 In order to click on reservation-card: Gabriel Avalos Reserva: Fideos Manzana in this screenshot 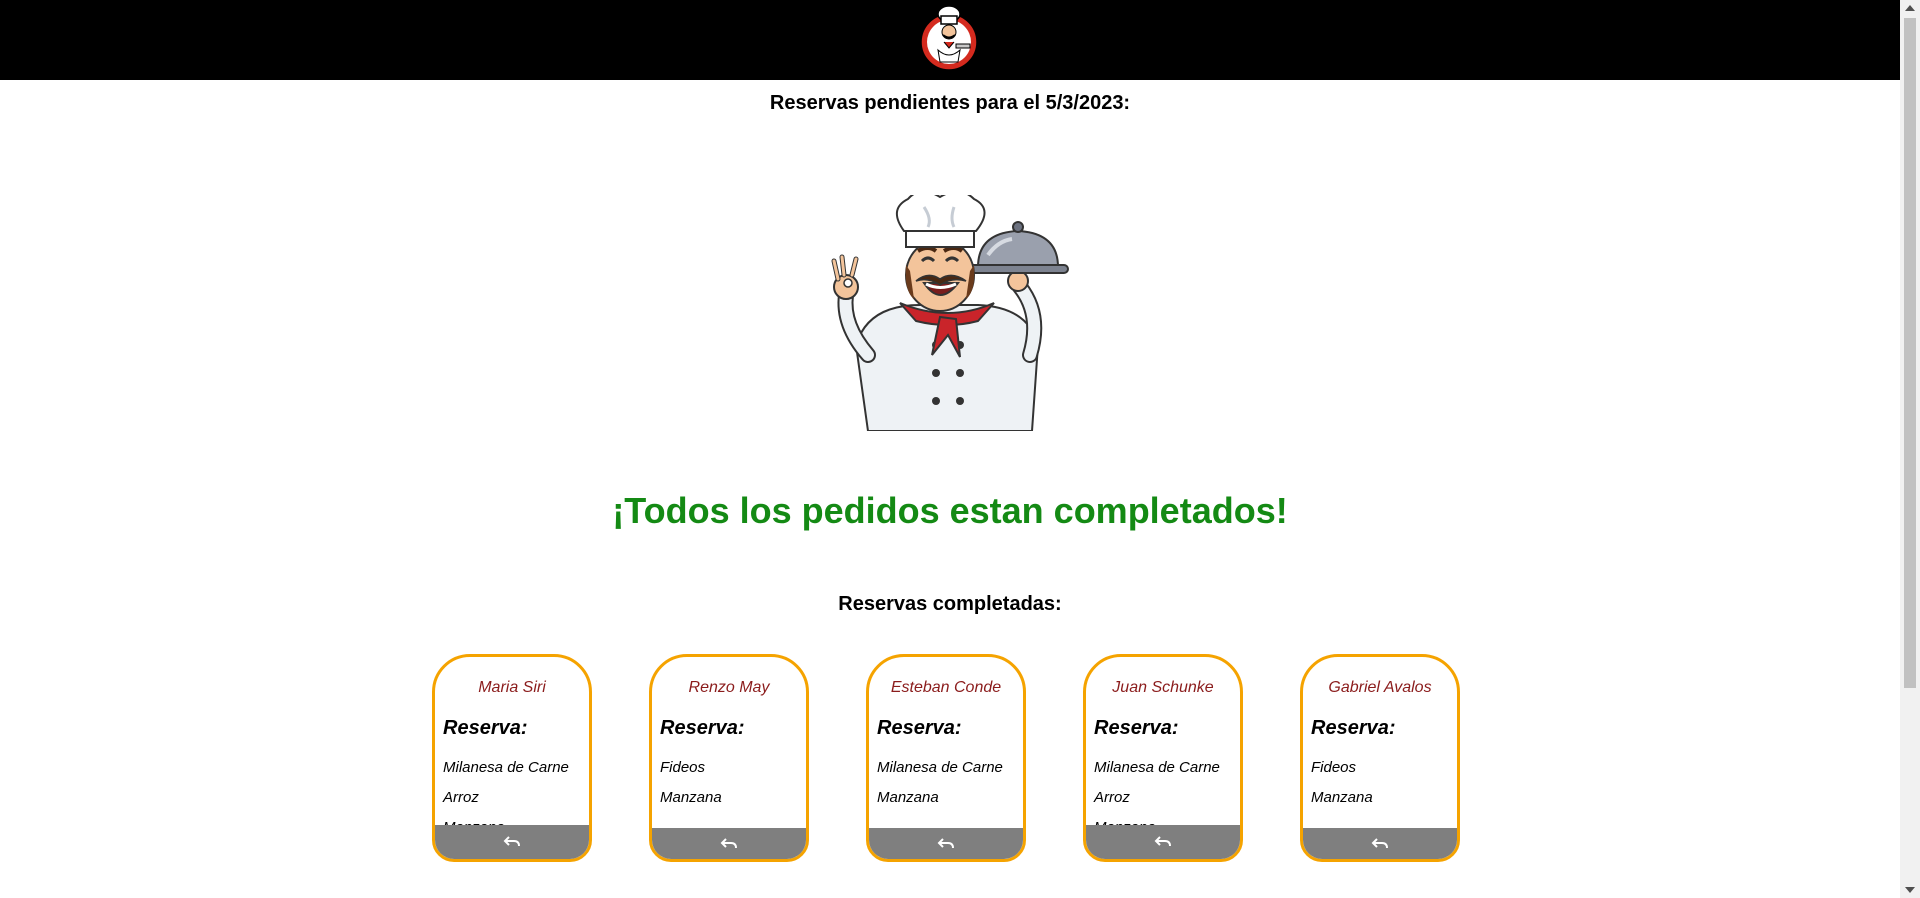, I will do `click(1380, 758)`.